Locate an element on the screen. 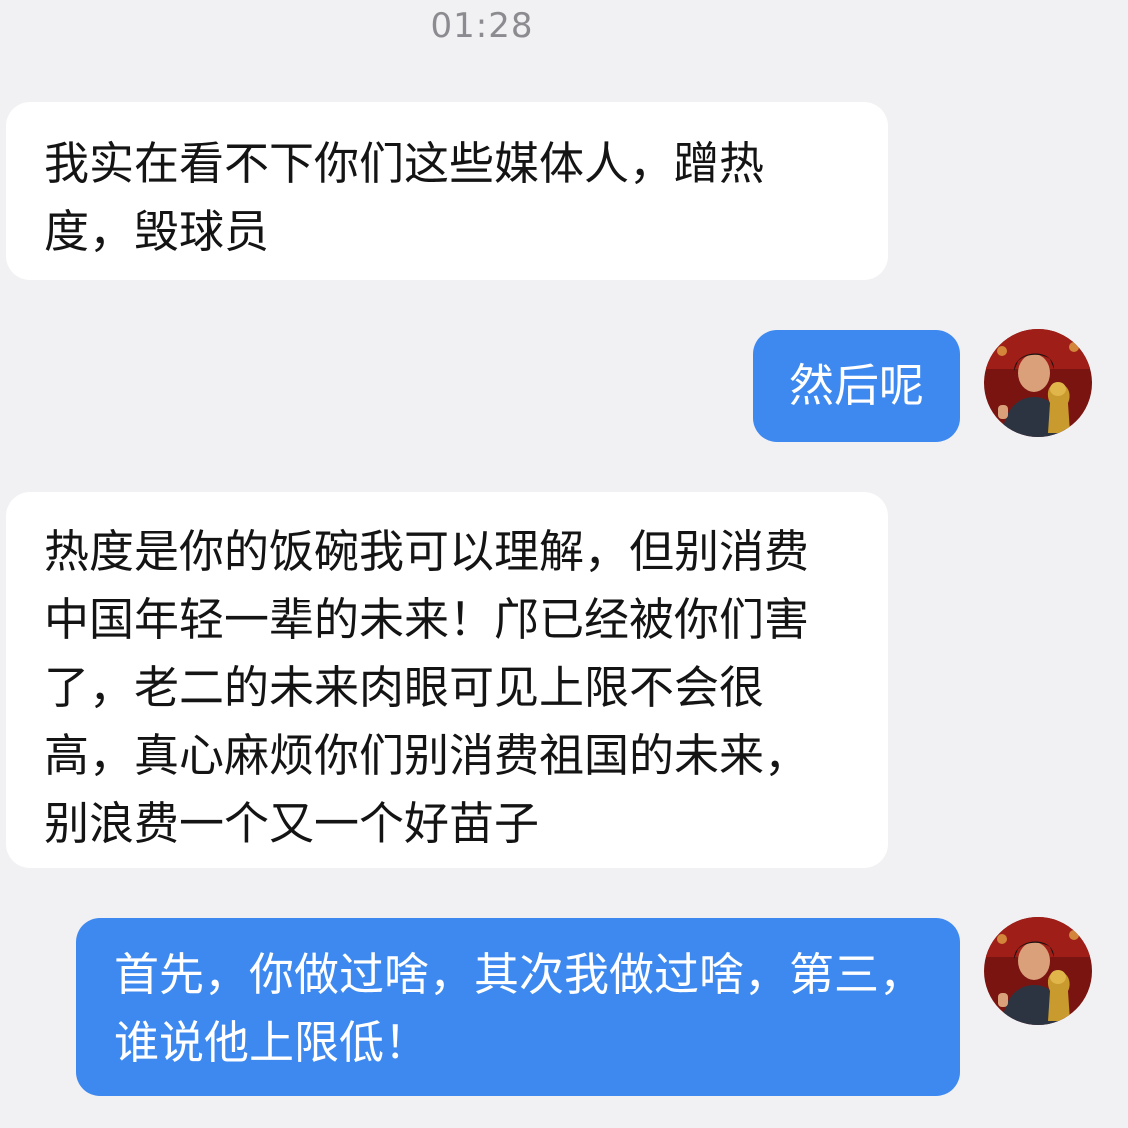 This screenshot has width=1128, height=1128. outgoing-message-bubble: 首先，你做过啥，其次我做过啥，第三，谁说他上限低！ is located at coordinates (518, 1007).